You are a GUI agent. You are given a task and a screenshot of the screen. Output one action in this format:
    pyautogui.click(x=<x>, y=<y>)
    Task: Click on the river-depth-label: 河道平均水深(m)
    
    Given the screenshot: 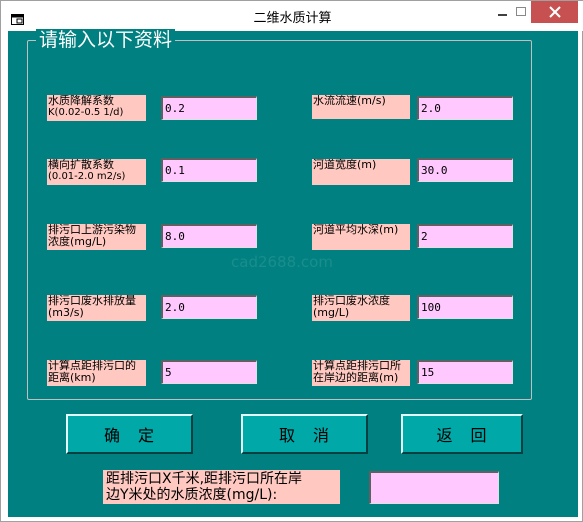 What is the action you would take?
    pyautogui.click(x=361, y=237)
    